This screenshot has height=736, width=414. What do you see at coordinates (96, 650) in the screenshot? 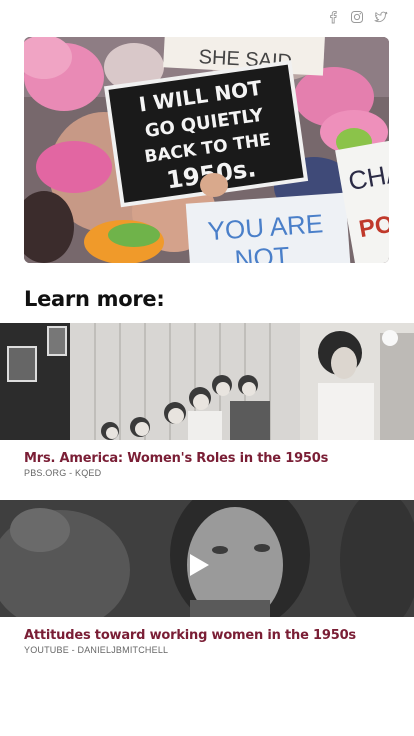
I see `card-2-source: YOUTUBE - DANIELJBMITCHELL` at bounding box center [96, 650].